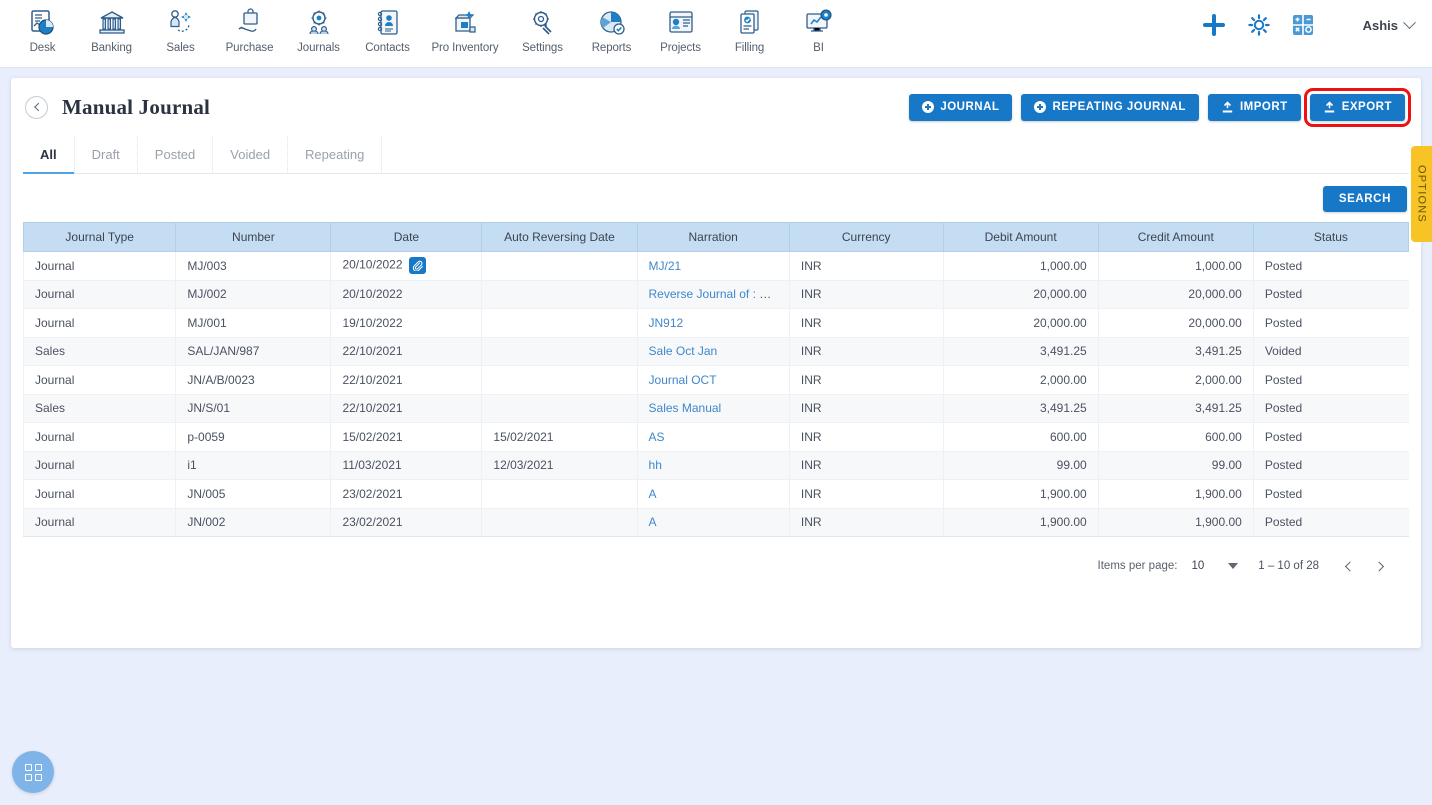 The height and width of the screenshot is (805, 1432). What do you see at coordinates (318, 27) in the screenshot?
I see `nav-item-journals: Journals` at bounding box center [318, 27].